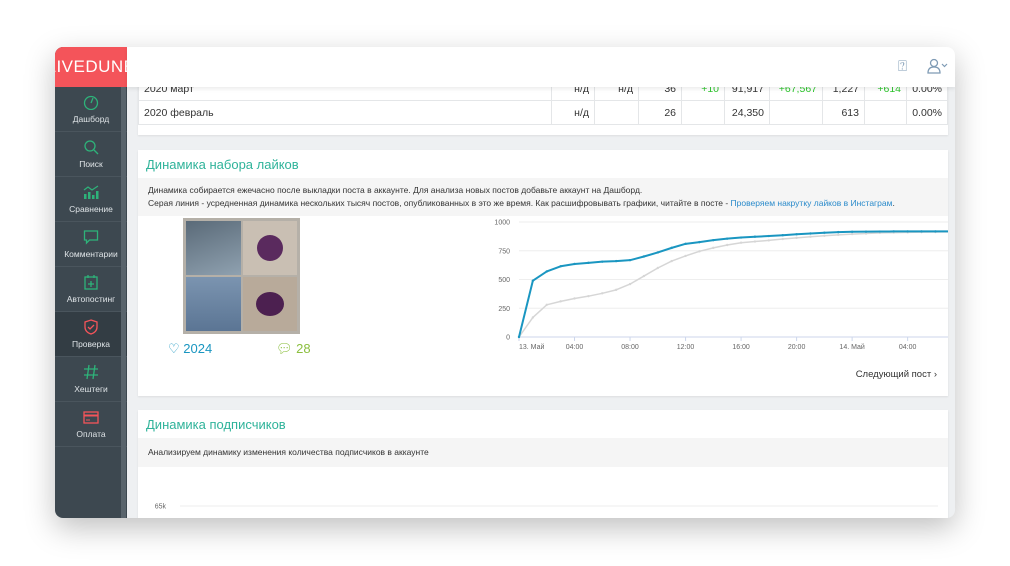 This screenshot has height=566, width=1010. What do you see at coordinates (91, 102) in the screenshot?
I see `dashboard-icon` at bounding box center [91, 102].